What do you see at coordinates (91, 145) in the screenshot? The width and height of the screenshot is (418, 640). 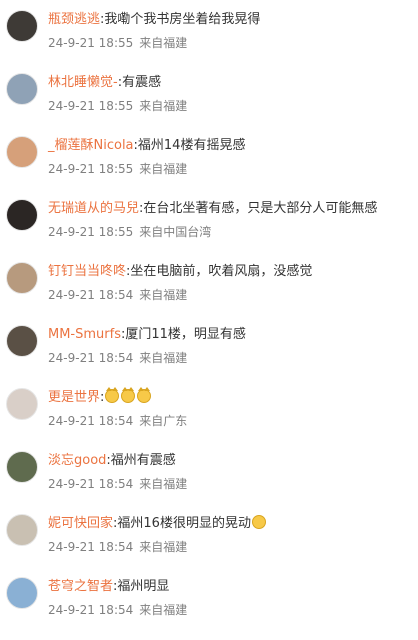 I see `username-link: _榴莲酥Nicola` at bounding box center [91, 145].